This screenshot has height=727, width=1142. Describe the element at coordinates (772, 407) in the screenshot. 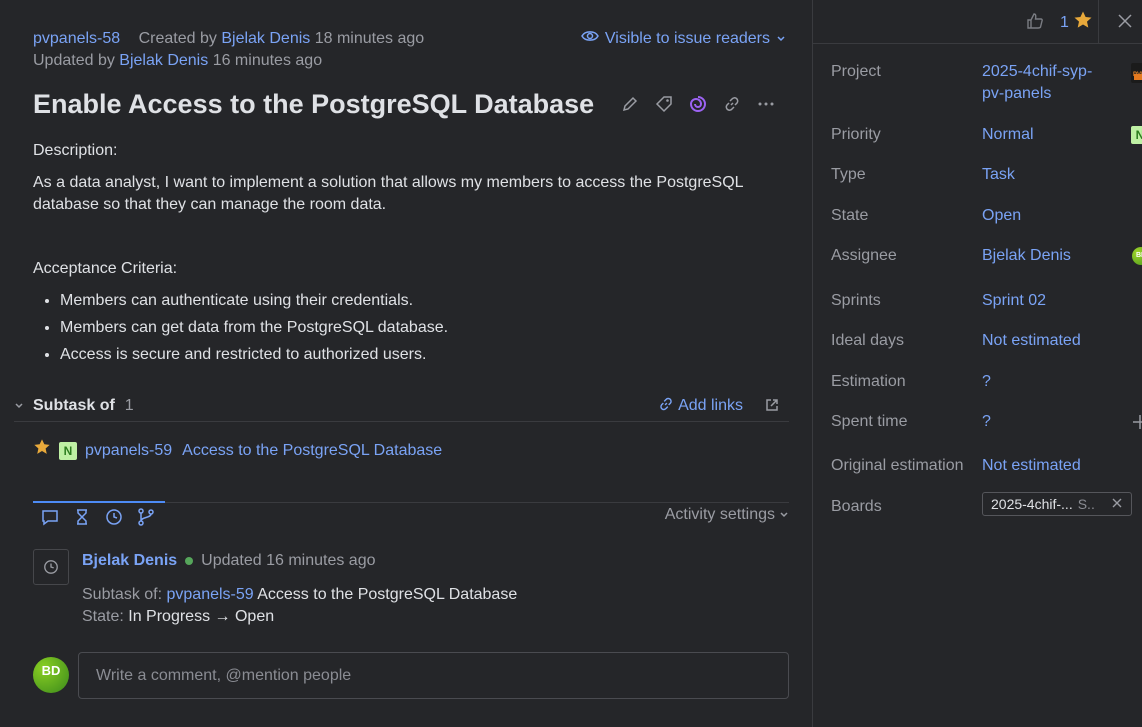

I see `external-link-icon` at that location.